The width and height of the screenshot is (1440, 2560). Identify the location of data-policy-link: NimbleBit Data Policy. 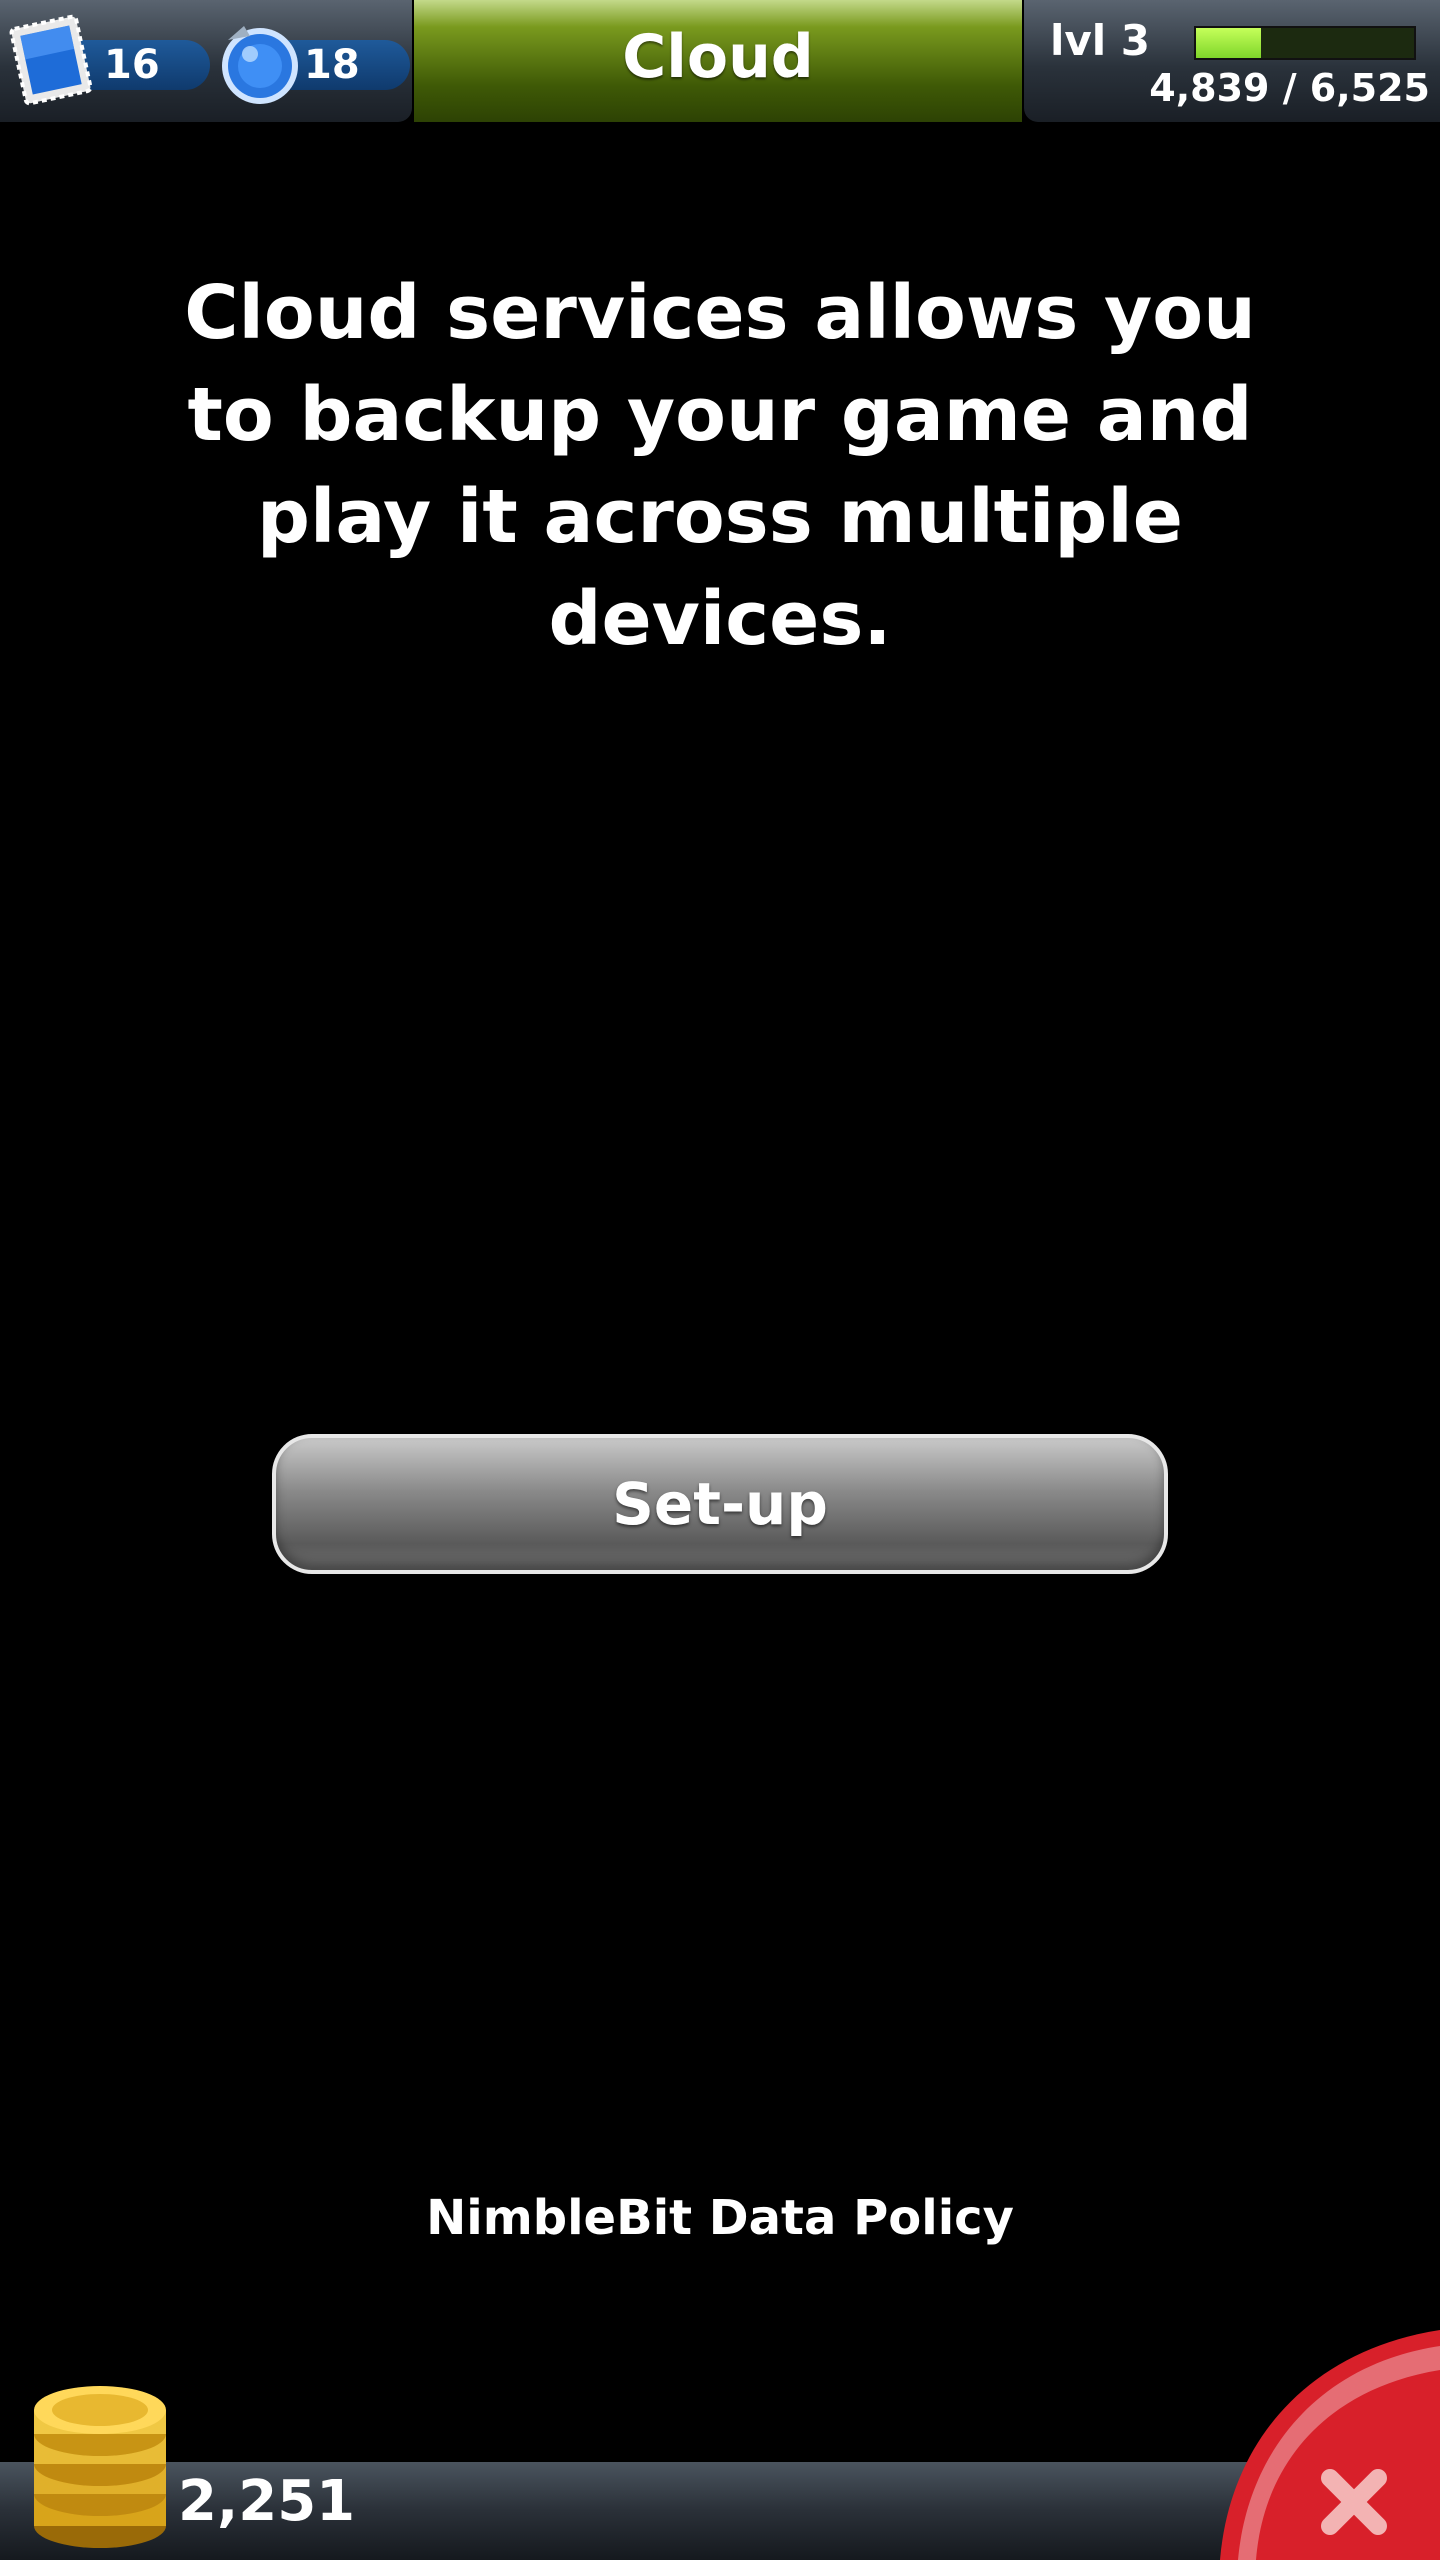
(720, 2218).